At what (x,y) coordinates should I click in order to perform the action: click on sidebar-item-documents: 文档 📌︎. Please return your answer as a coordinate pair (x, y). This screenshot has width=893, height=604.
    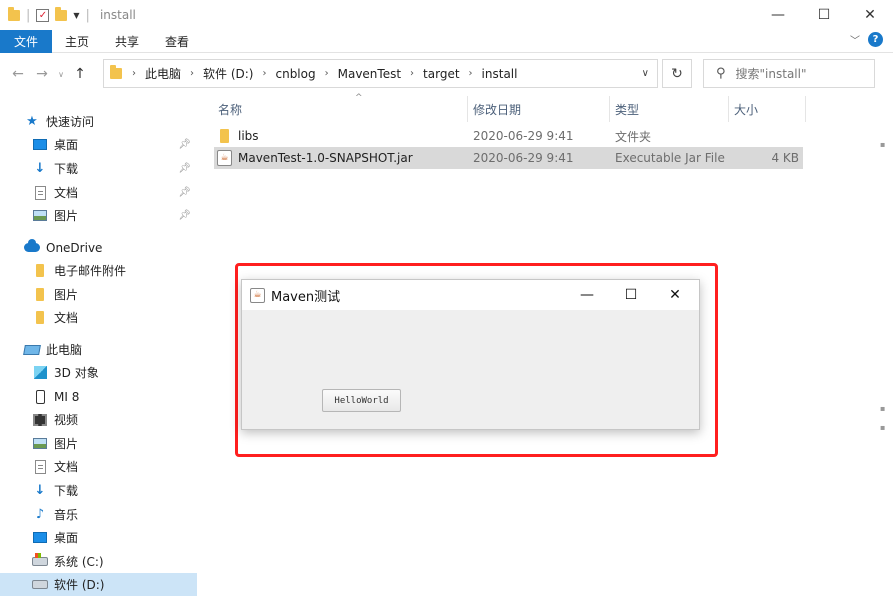
    Looking at the image, I should click on (98, 192).